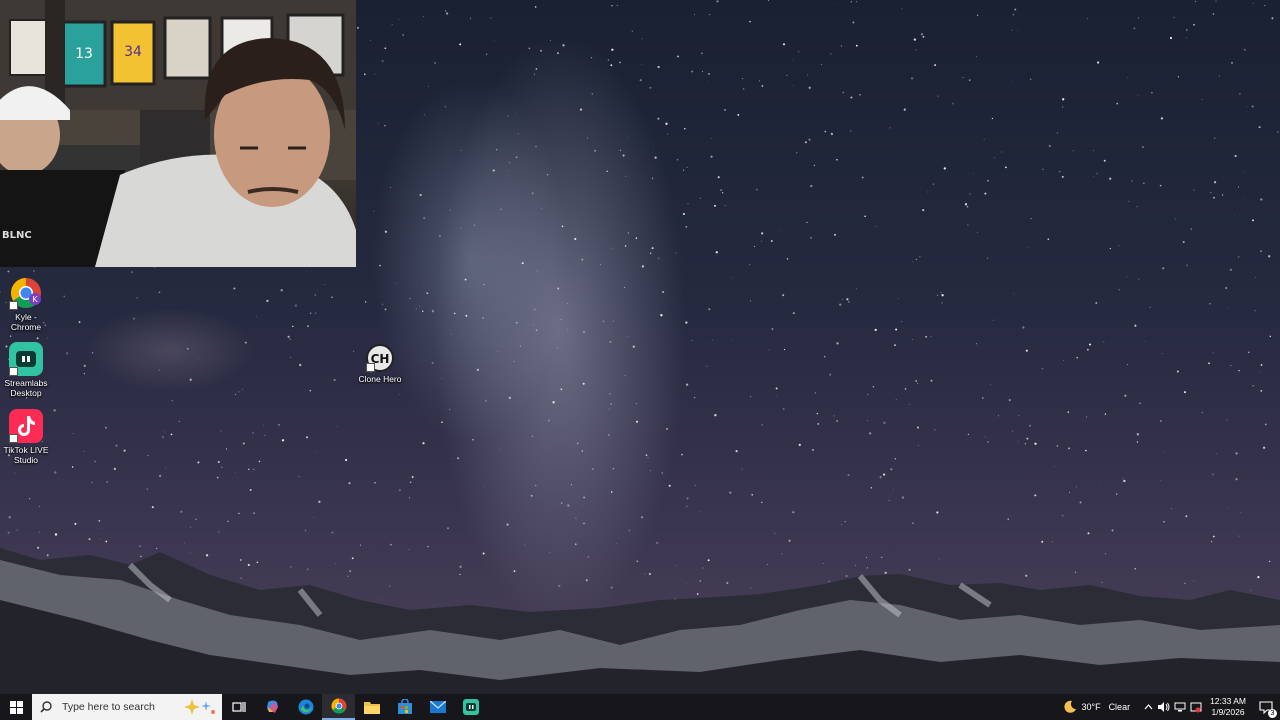 The height and width of the screenshot is (720, 1280). I want to click on weather-widget: 30°F Clear, so click(1096, 707).